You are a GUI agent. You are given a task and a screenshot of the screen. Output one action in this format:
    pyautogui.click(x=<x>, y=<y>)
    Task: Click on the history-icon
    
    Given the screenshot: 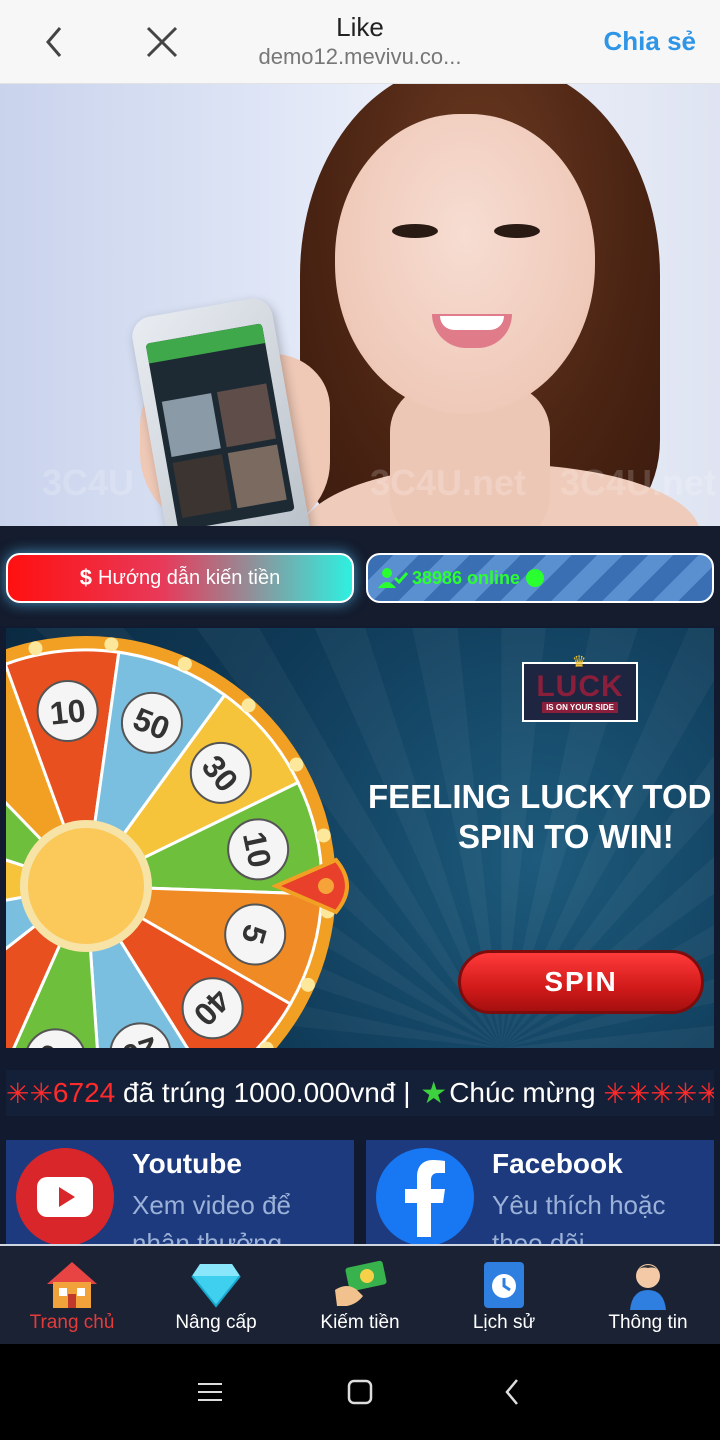 What is the action you would take?
    pyautogui.click(x=504, y=1285)
    